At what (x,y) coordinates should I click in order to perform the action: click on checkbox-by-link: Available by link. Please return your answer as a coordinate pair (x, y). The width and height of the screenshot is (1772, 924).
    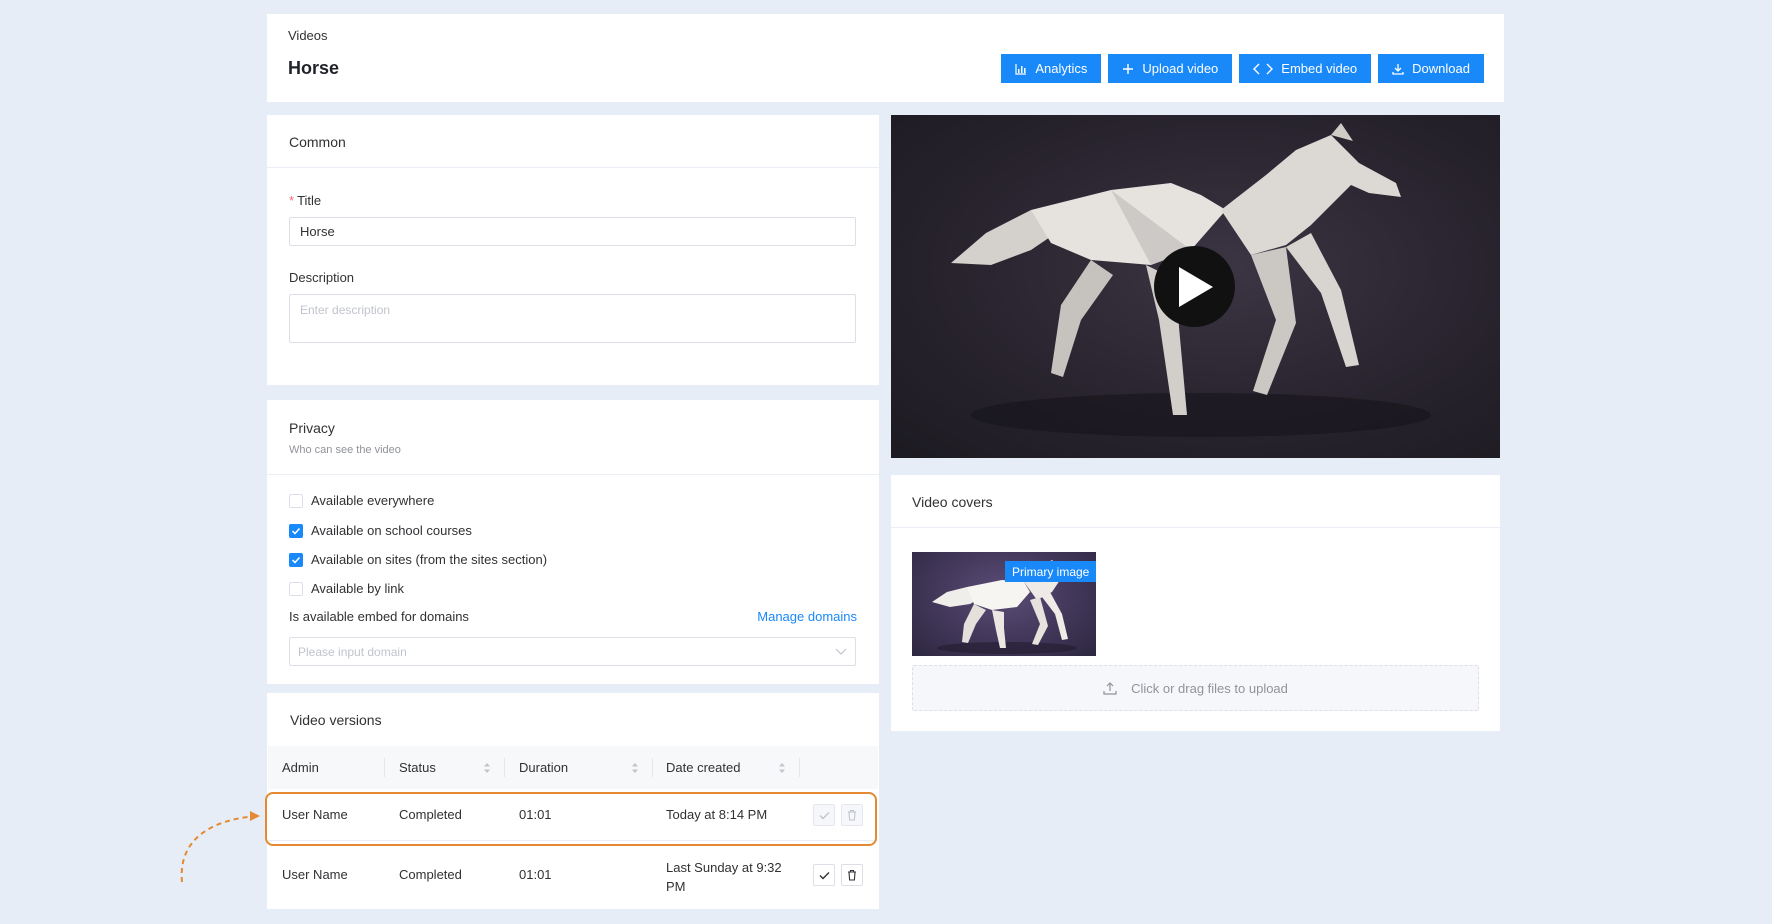
    Looking at the image, I should click on (346, 588).